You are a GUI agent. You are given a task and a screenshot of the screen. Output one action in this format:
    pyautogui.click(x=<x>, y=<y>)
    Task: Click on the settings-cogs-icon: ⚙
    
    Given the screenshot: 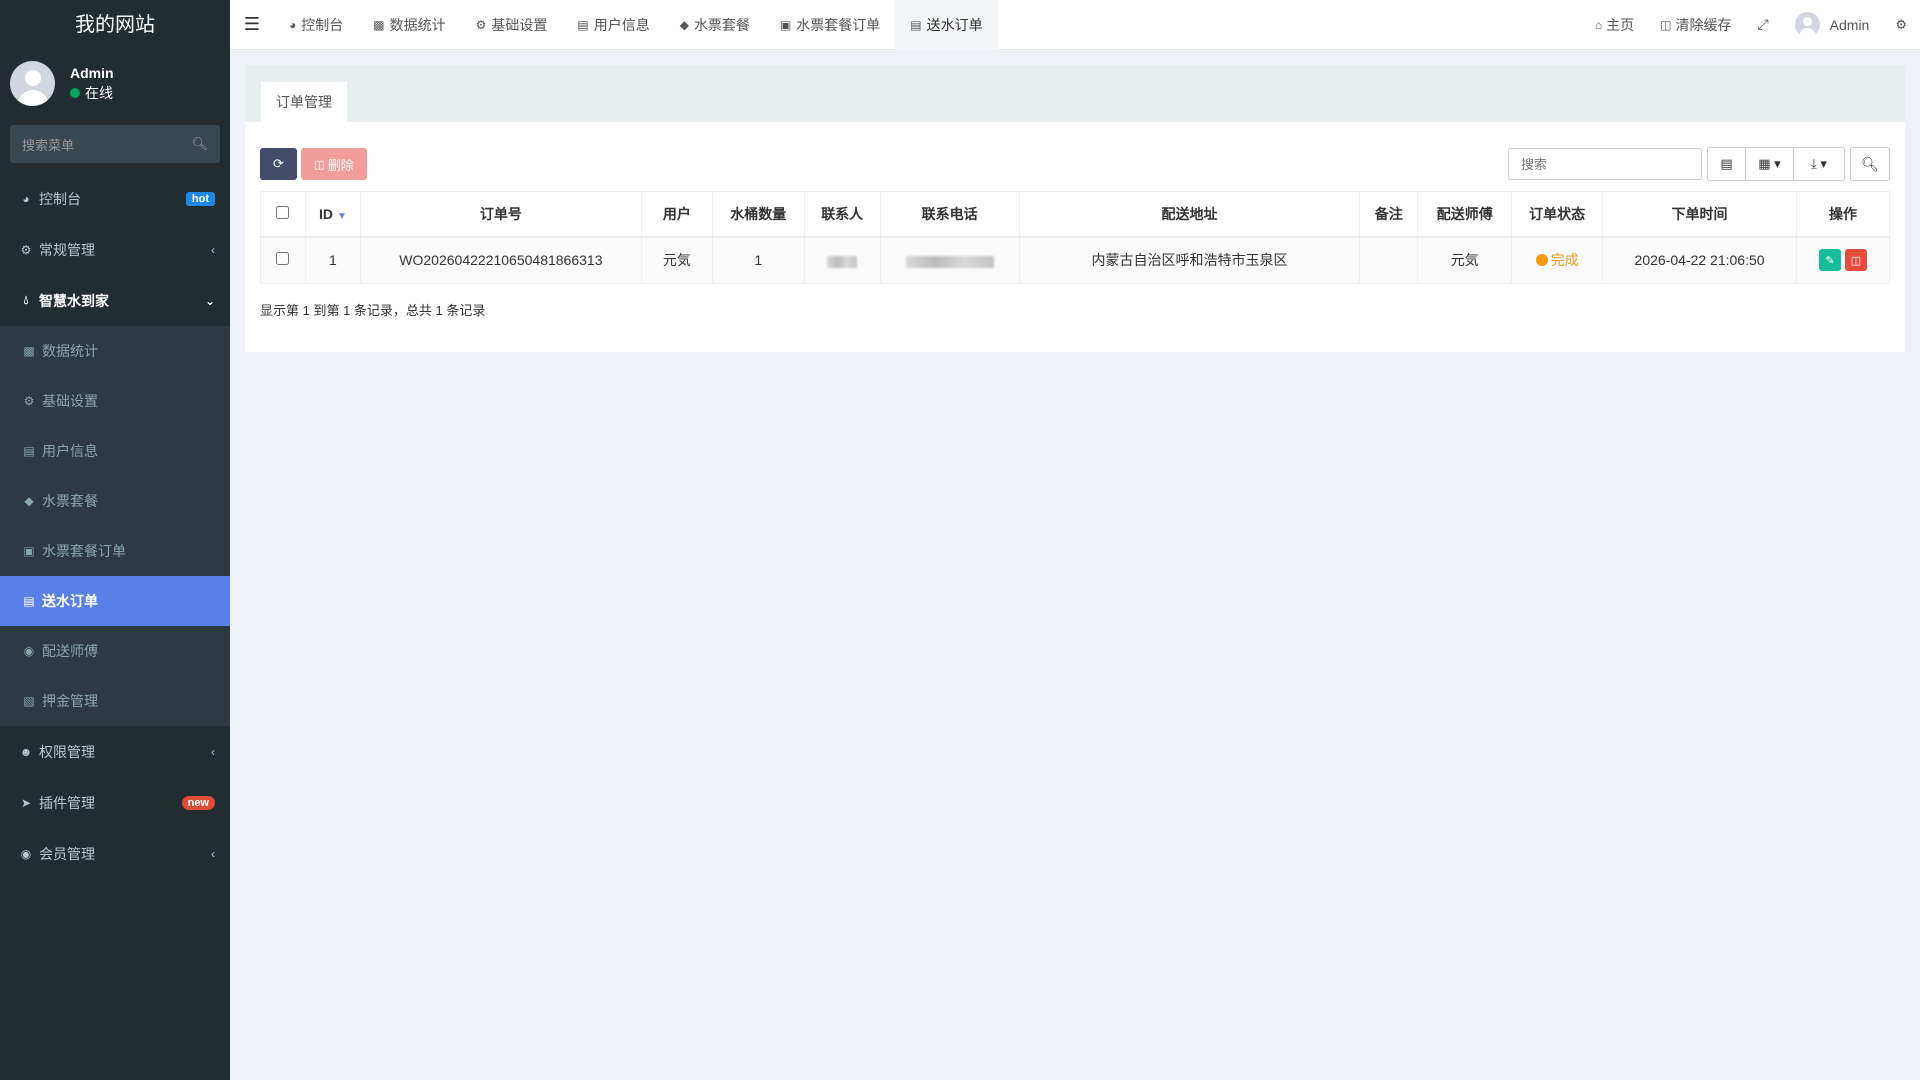 What is the action you would take?
    pyautogui.click(x=1901, y=25)
    